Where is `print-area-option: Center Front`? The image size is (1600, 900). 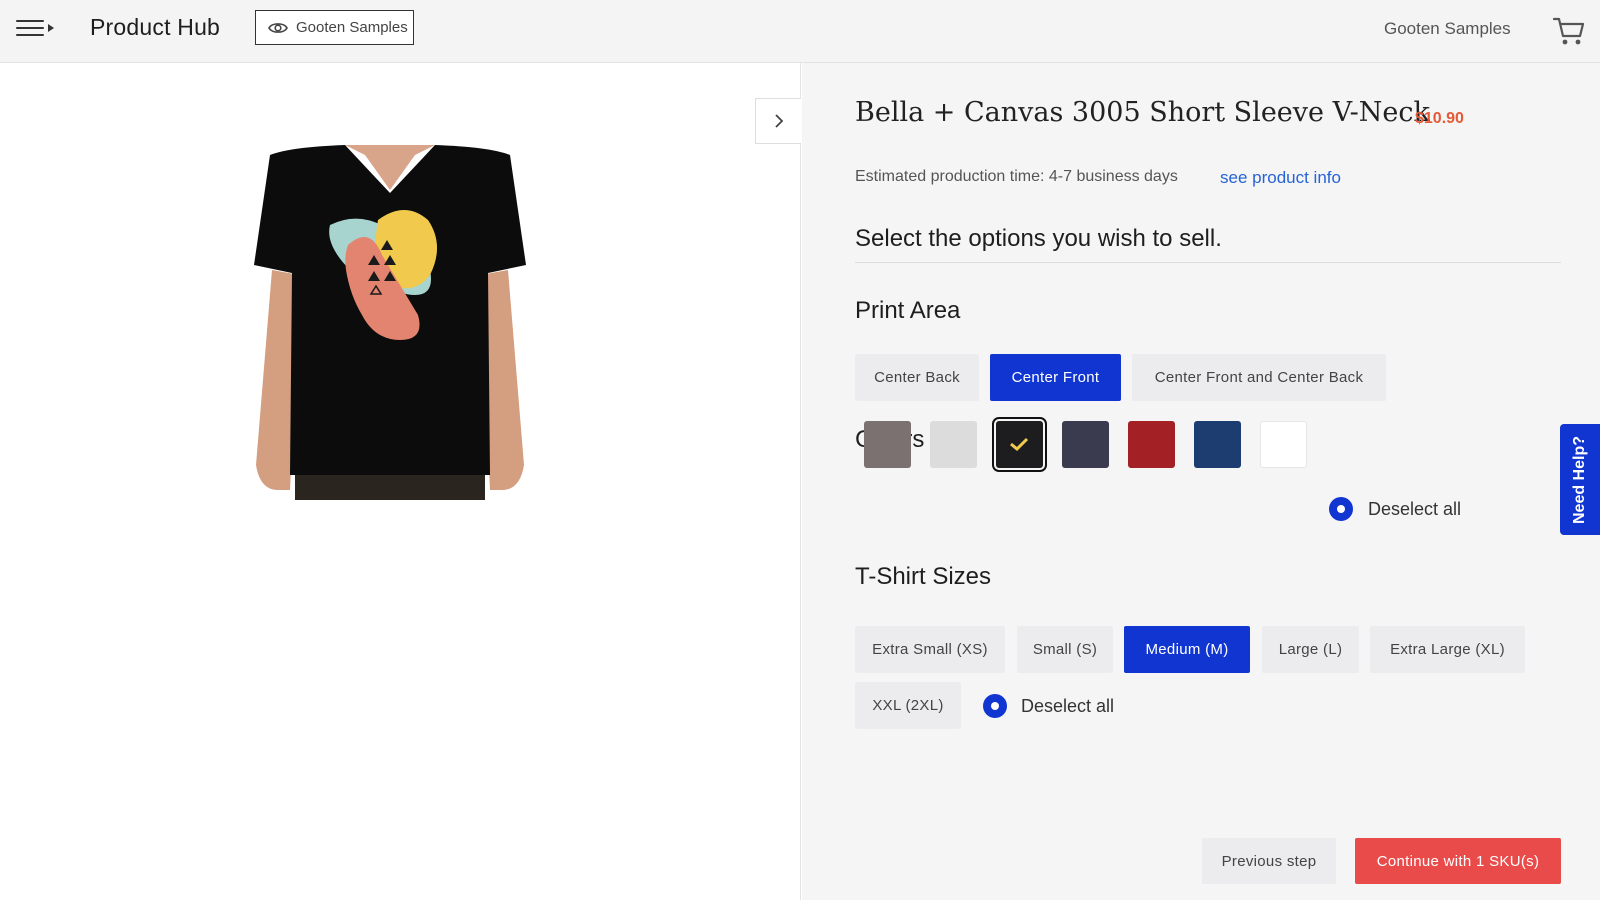
print-area-option: Center Front is located at coordinates (1055, 377).